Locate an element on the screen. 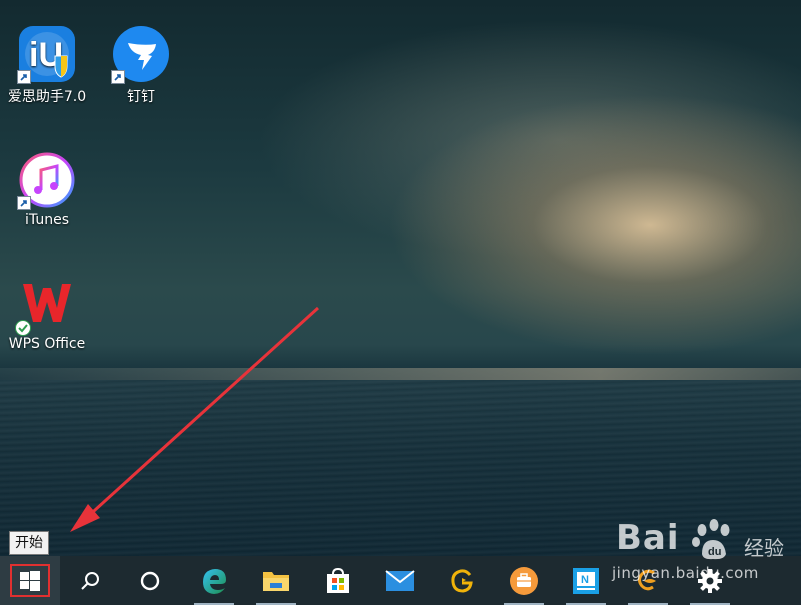 The height and width of the screenshot is (605, 801). app-g-icon is located at coordinates (462, 580).